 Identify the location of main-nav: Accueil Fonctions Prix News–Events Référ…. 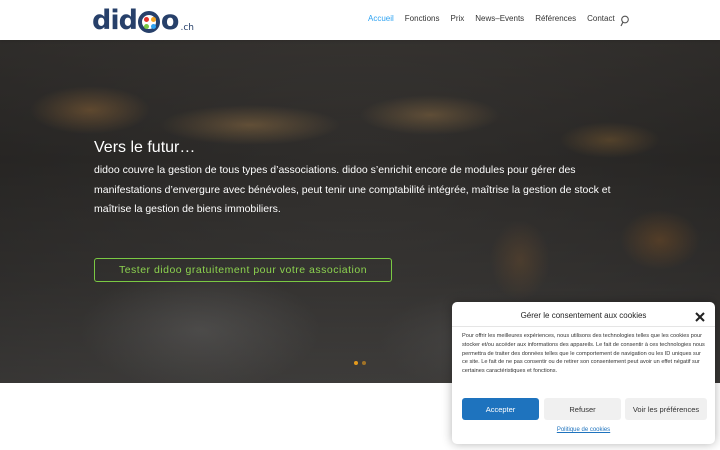
(497, 18).